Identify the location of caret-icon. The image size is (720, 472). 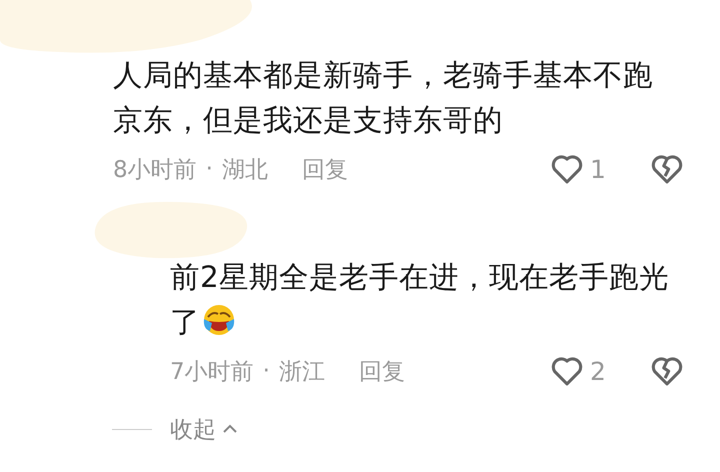
(230, 429).